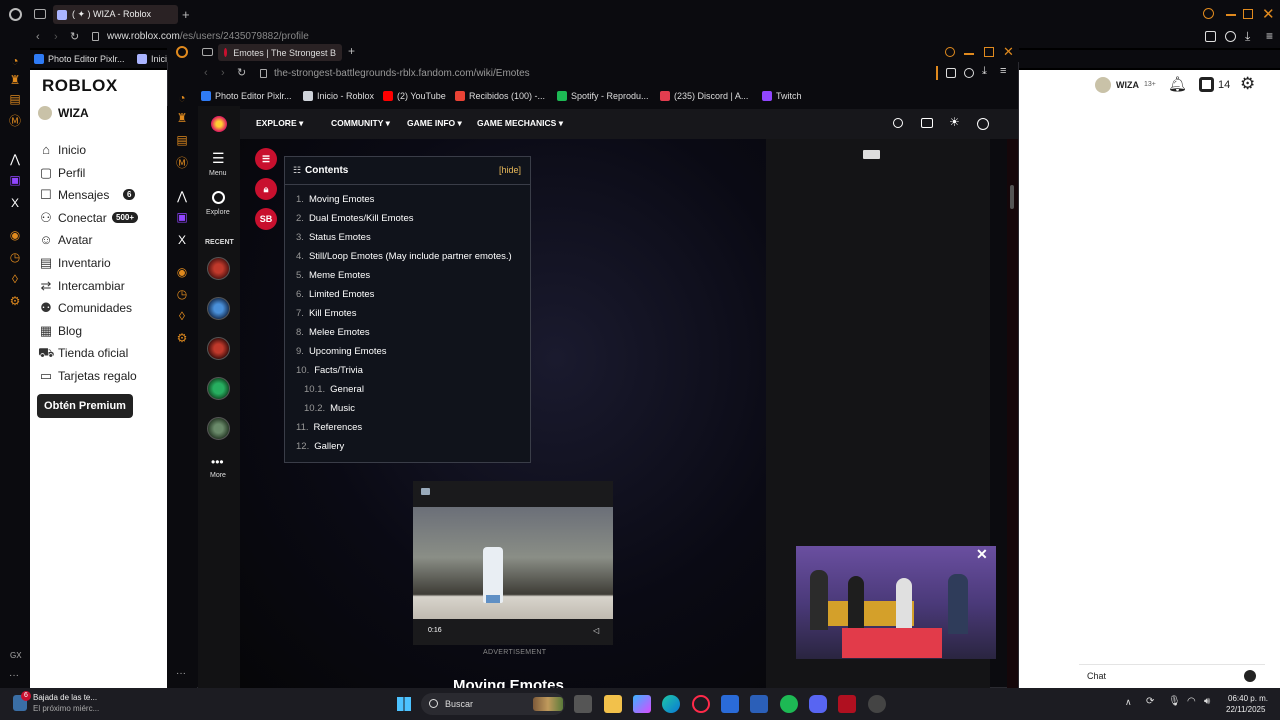  What do you see at coordinates (80, 86) in the screenshot?
I see `roblox-logo: ROBLOX` at bounding box center [80, 86].